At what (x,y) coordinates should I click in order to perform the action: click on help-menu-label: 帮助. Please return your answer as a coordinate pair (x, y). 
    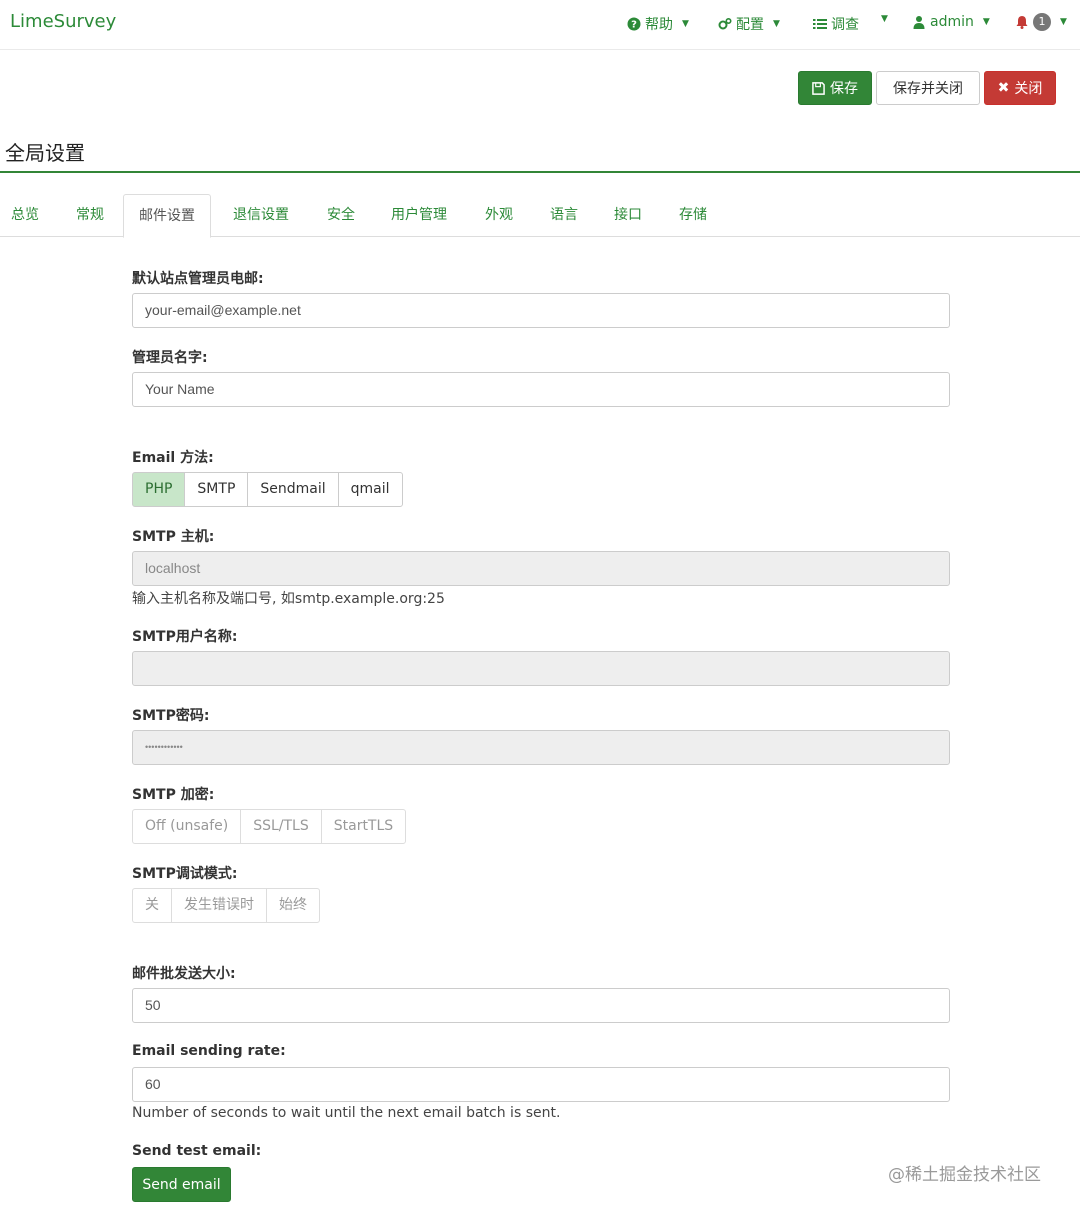
    Looking at the image, I should click on (659, 25).